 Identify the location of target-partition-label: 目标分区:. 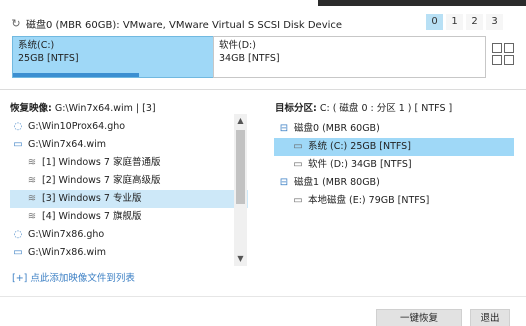
(296, 108).